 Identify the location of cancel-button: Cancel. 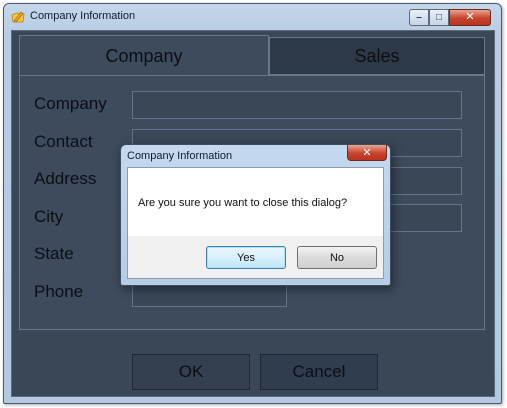
(319, 372).